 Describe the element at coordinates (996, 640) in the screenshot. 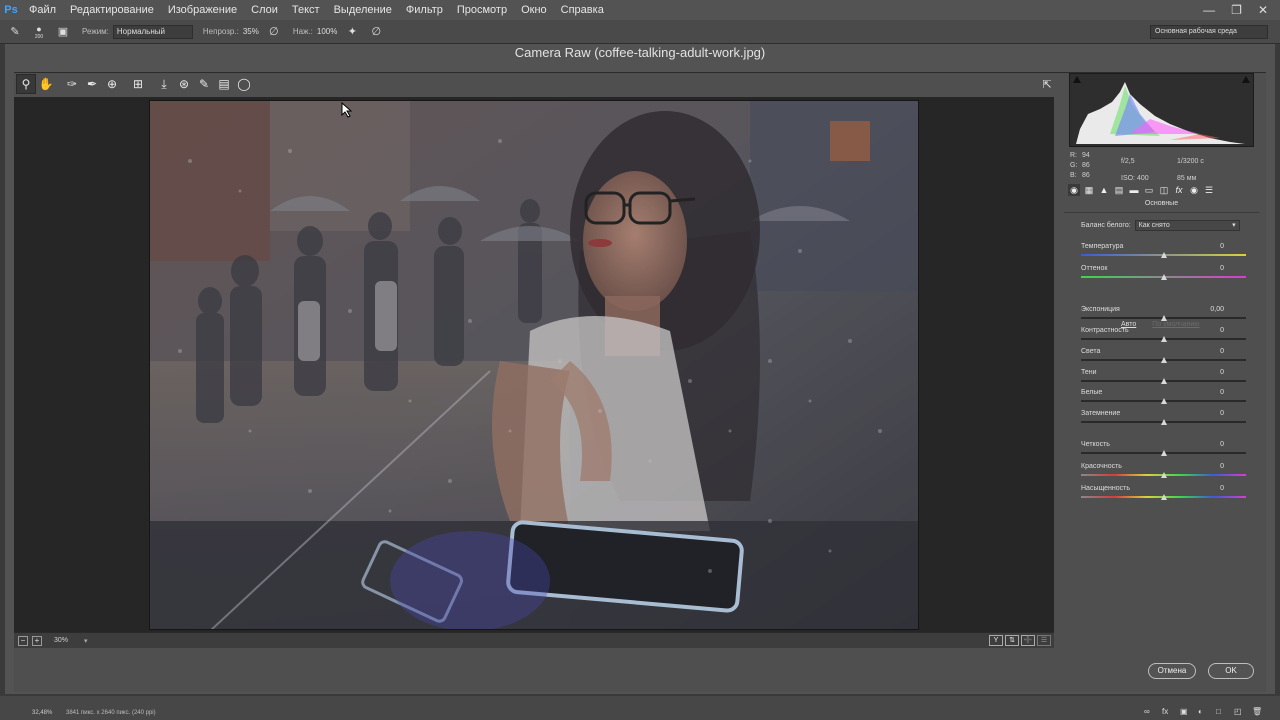

I see `before-after-toggle-icon: Y` at that location.